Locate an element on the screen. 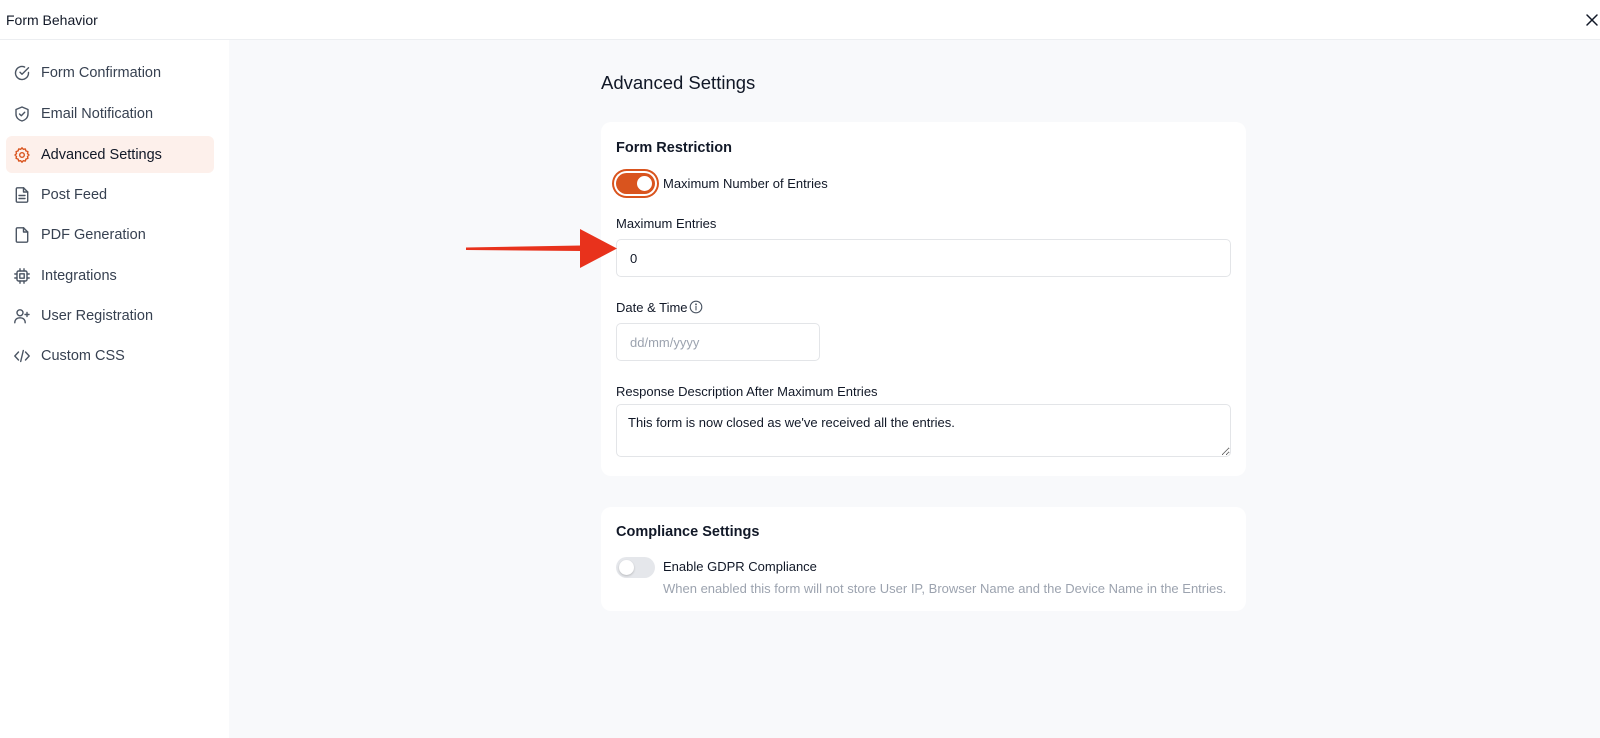 The image size is (1600, 738). title-bar: Form Behavior is located at coordinates (800, 20).